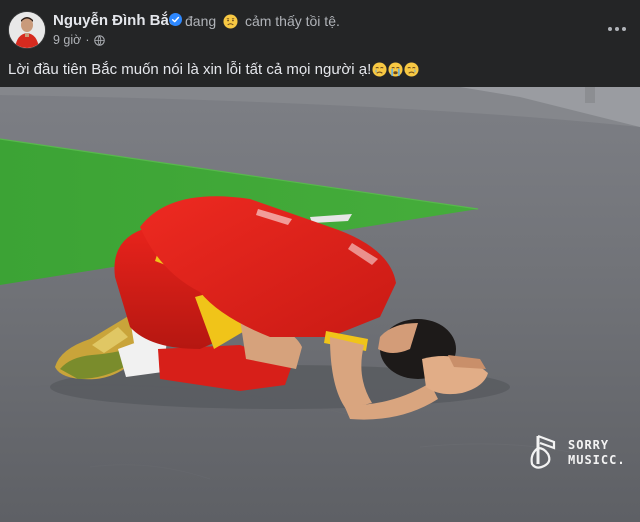 The height and width of the screenshot is (522, 640). Describe the element at coordinates (175, 19) in the screenshot. I see `verified-badge-icon` at that location.